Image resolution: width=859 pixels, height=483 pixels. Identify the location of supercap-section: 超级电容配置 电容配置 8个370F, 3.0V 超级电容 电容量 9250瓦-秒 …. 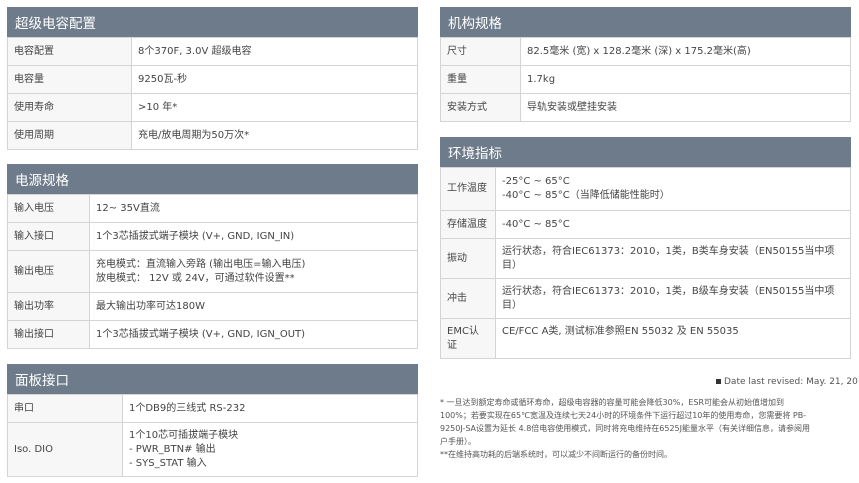
(212, 78).